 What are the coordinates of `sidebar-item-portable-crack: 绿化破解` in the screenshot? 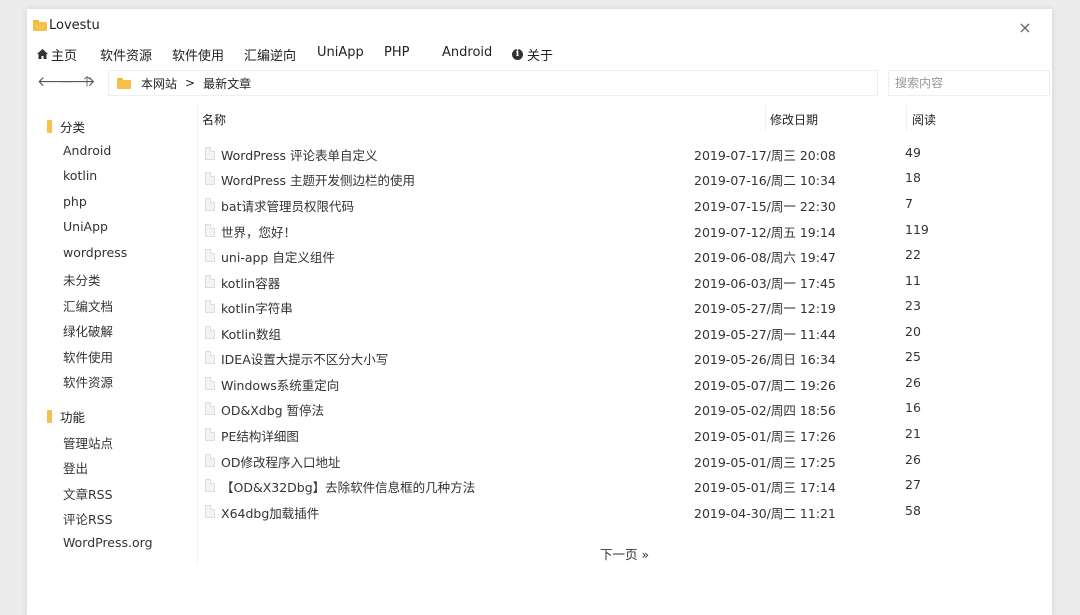 It's located at (88, 330).